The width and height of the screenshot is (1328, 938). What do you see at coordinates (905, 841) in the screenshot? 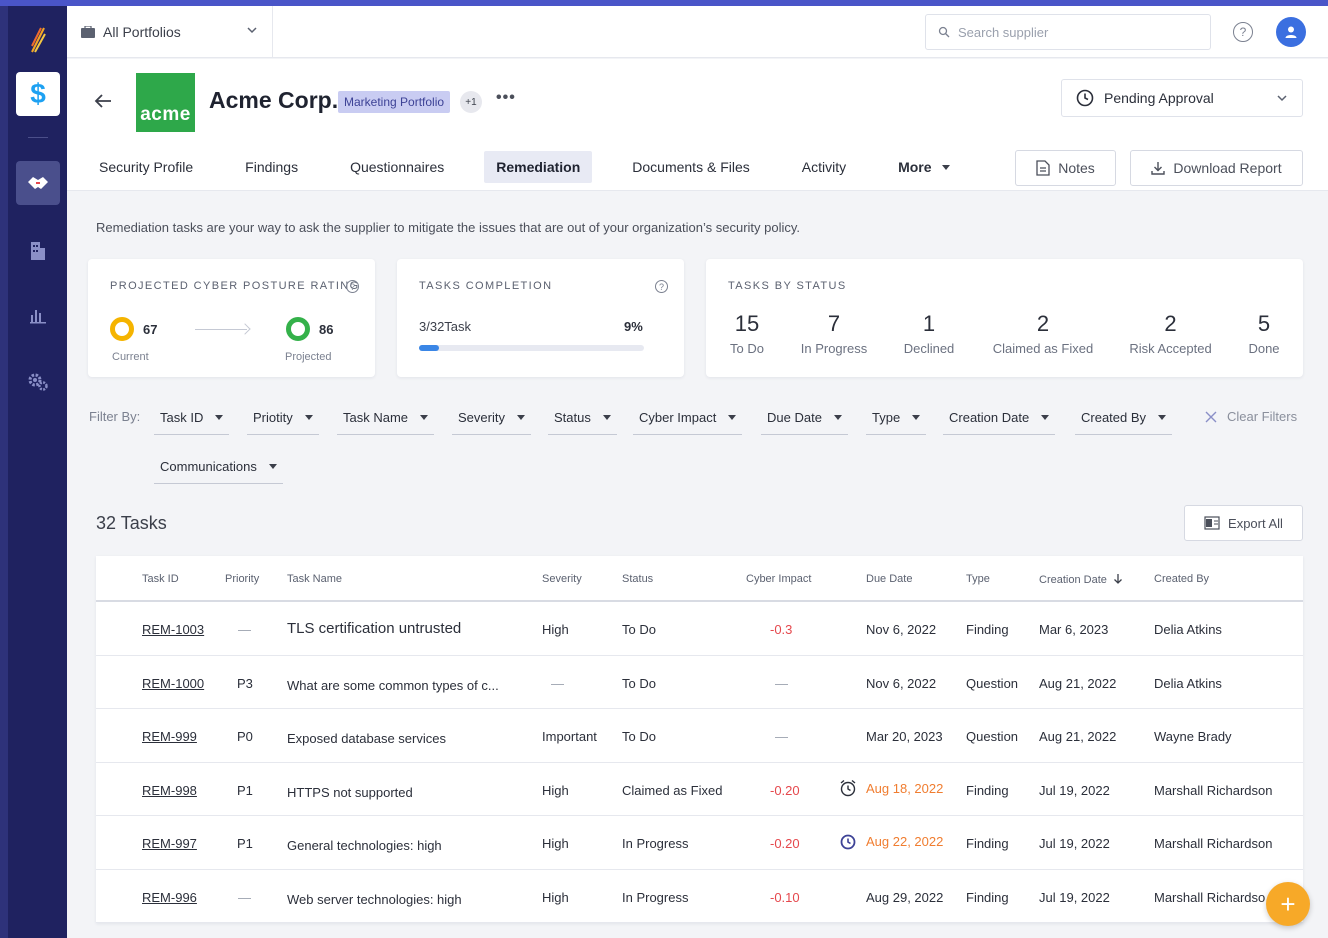
I see `due-date-cell: Aug 22, 2022` at bounding box center [905, 841].